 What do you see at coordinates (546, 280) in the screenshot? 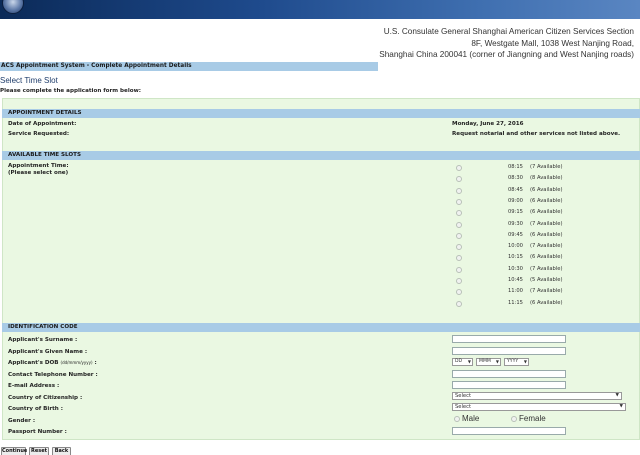
I see `time-slot-availability: (5 Available)` at bounding box center [546, 280].